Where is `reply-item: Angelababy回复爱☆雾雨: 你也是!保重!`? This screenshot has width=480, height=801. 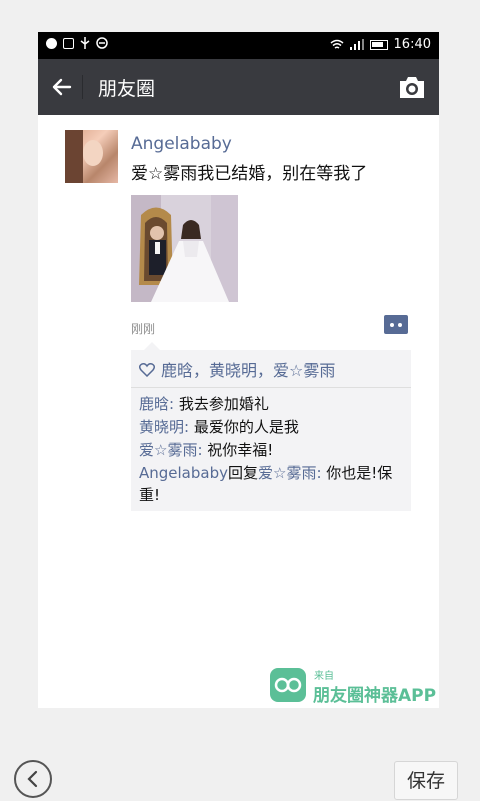
reply-item: Angelababy回复爱☆雾雨: 你也是!保重! is located at coordinates (271, 484).